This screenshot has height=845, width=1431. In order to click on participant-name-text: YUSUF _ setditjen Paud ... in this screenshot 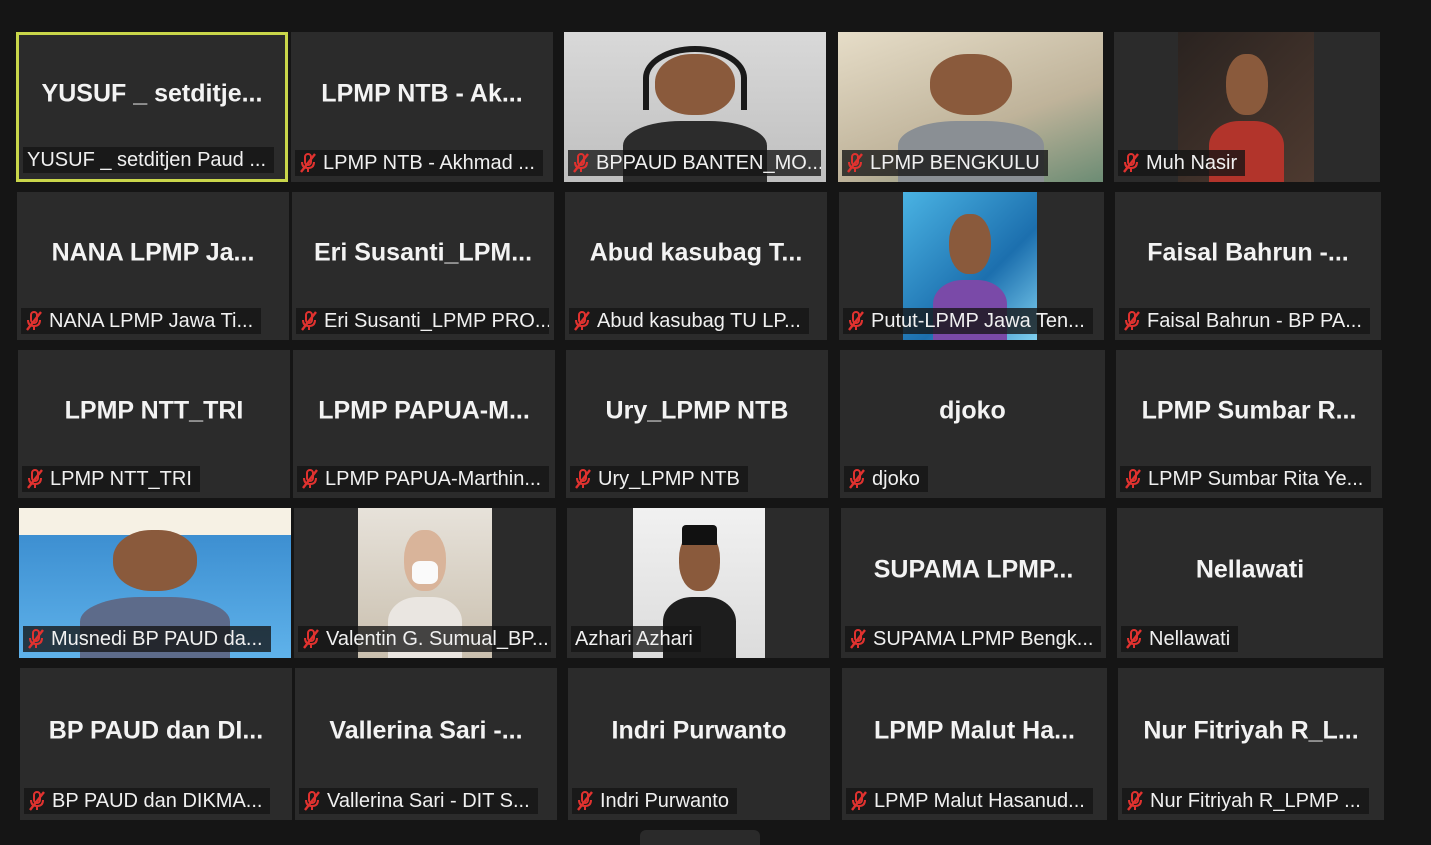, I will do `click(147, 160)`.